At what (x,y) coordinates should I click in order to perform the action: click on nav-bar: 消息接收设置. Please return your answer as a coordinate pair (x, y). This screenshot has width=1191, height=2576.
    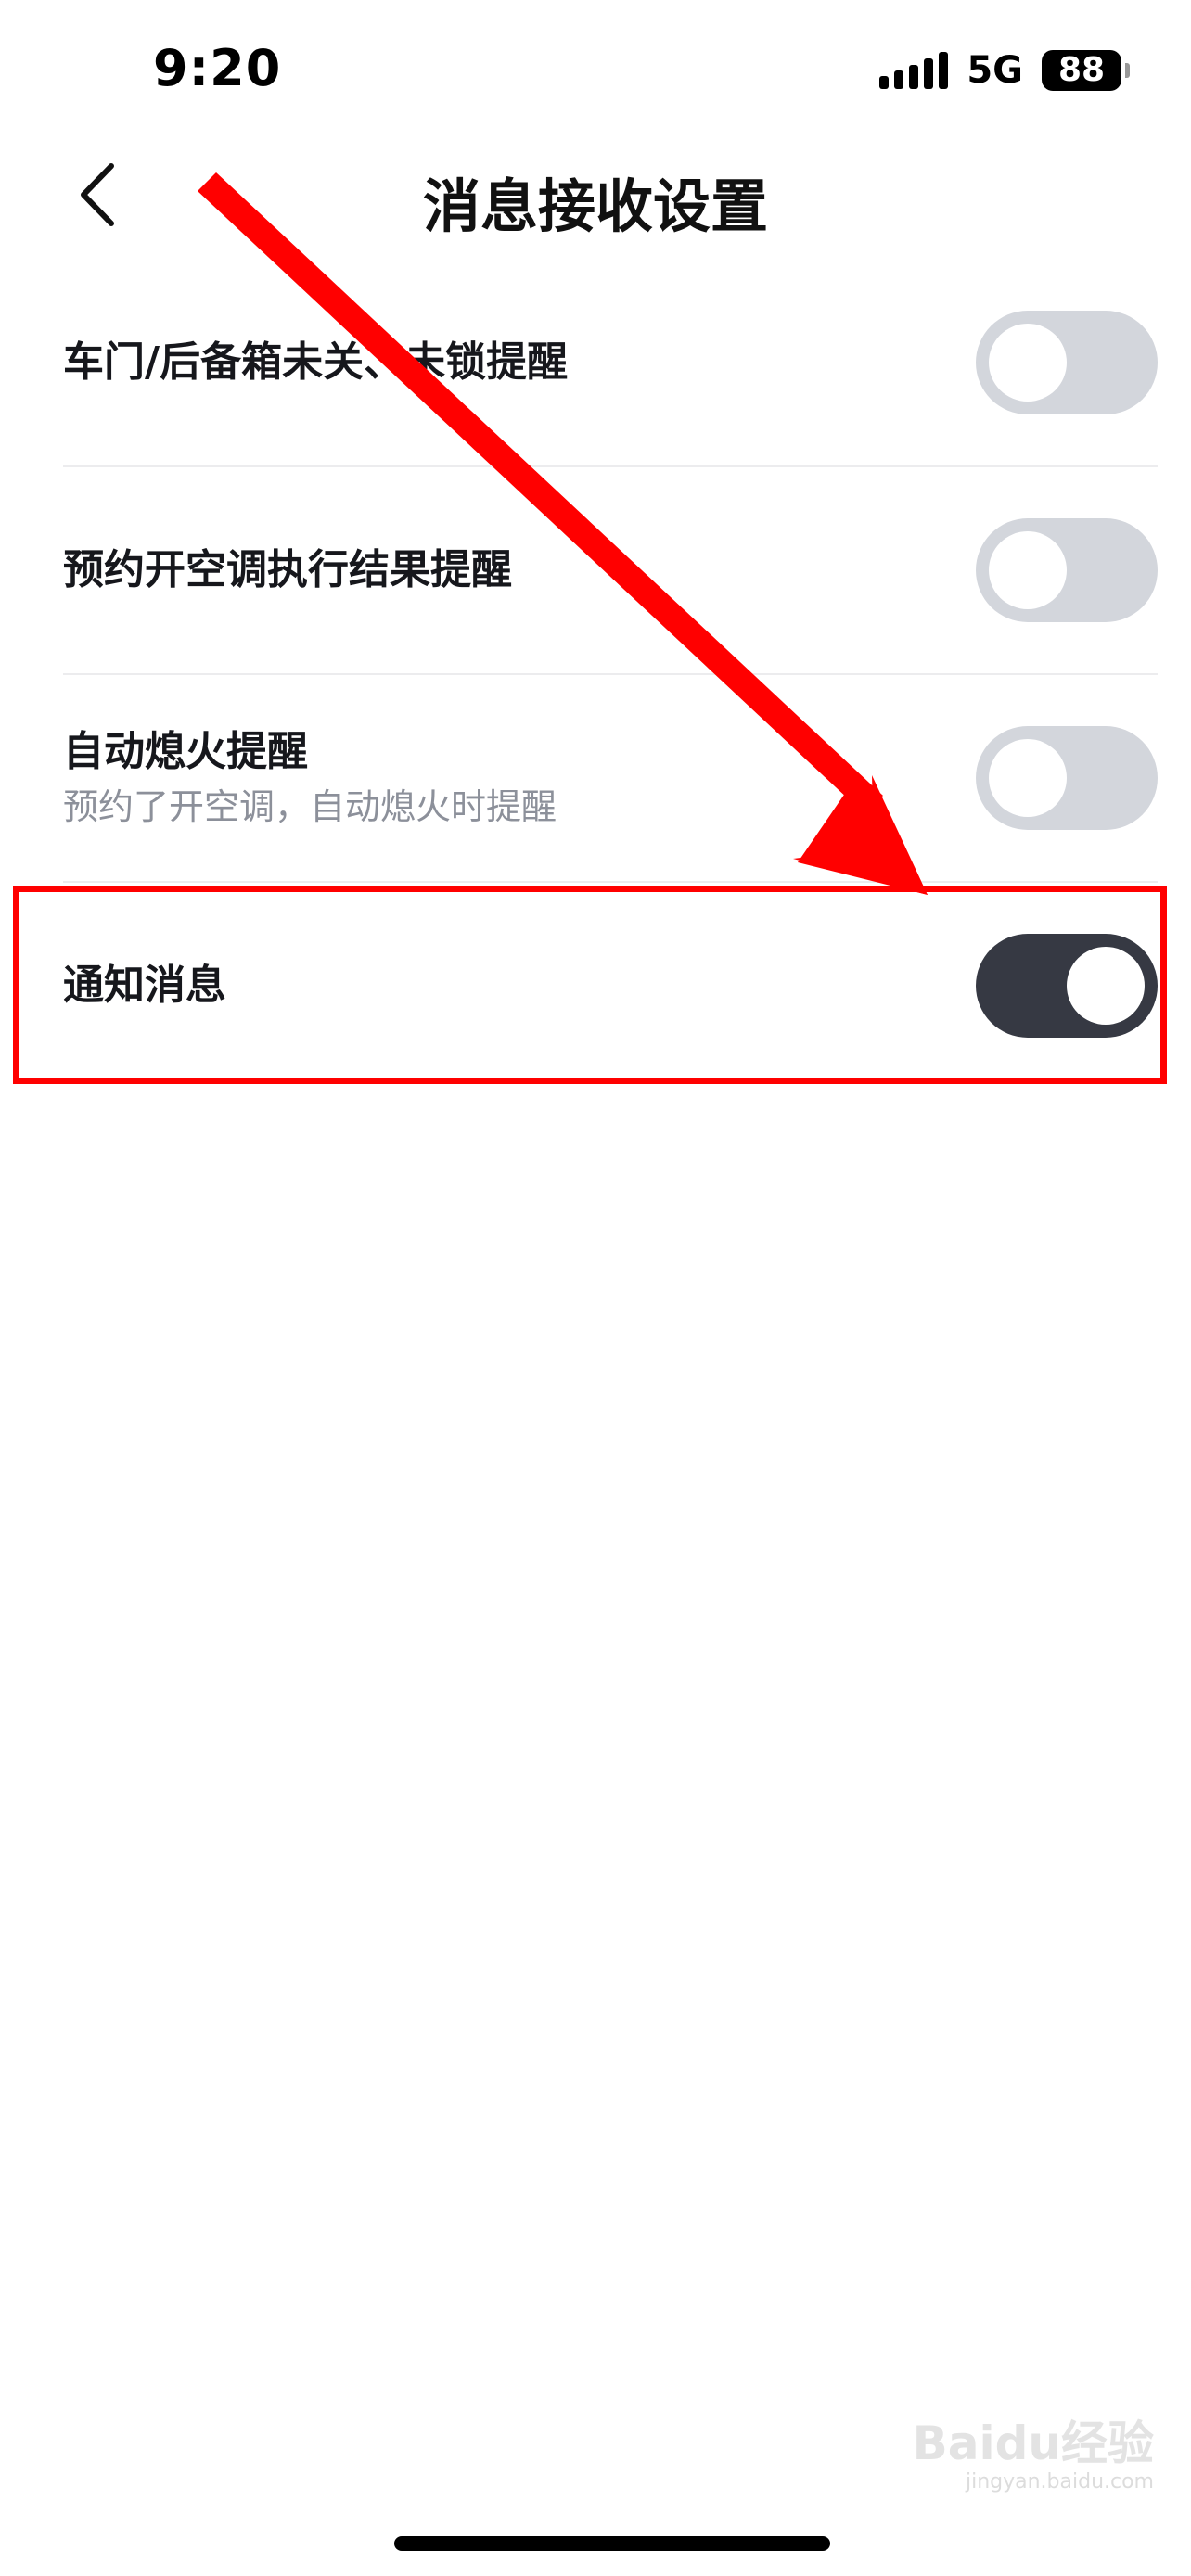
    Looking at the image, I should click on (595, 194).